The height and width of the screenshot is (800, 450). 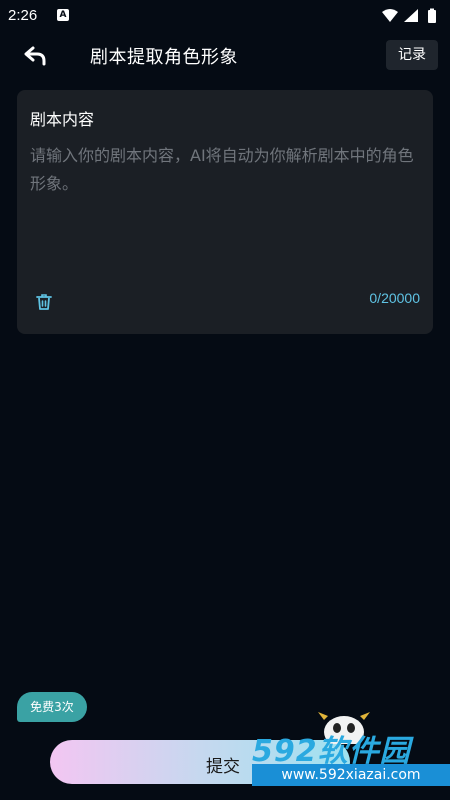 What do you see at coordinates (351, 761) in the screenshot?
I see `watermark: 592软件园 www.592xiazai.com` at bounding box center [351, 761].